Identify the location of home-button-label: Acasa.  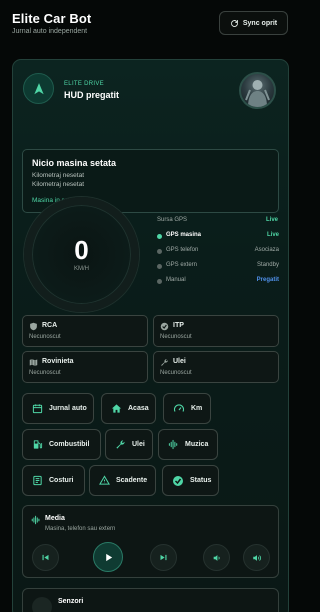
(138, 408).